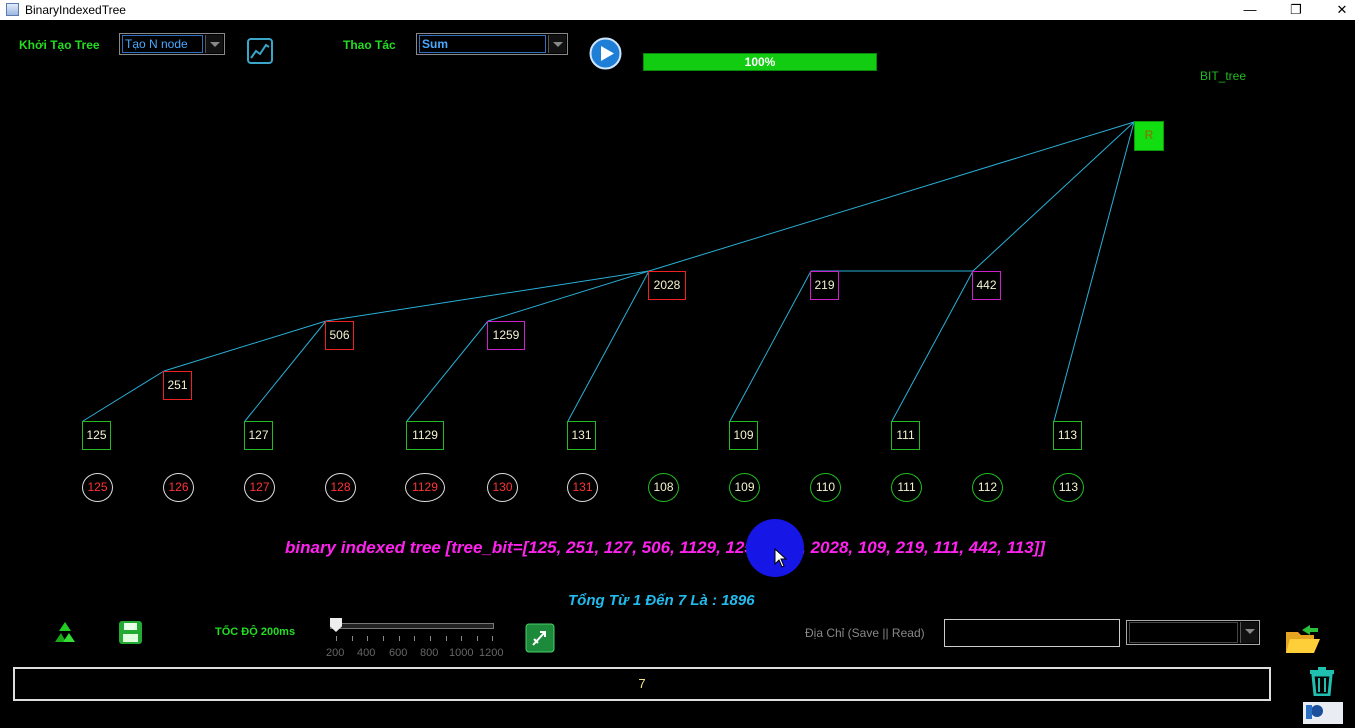 This screenshot has width=1355, height=728. I want to click on tree-node: 131, so click(581, 435).